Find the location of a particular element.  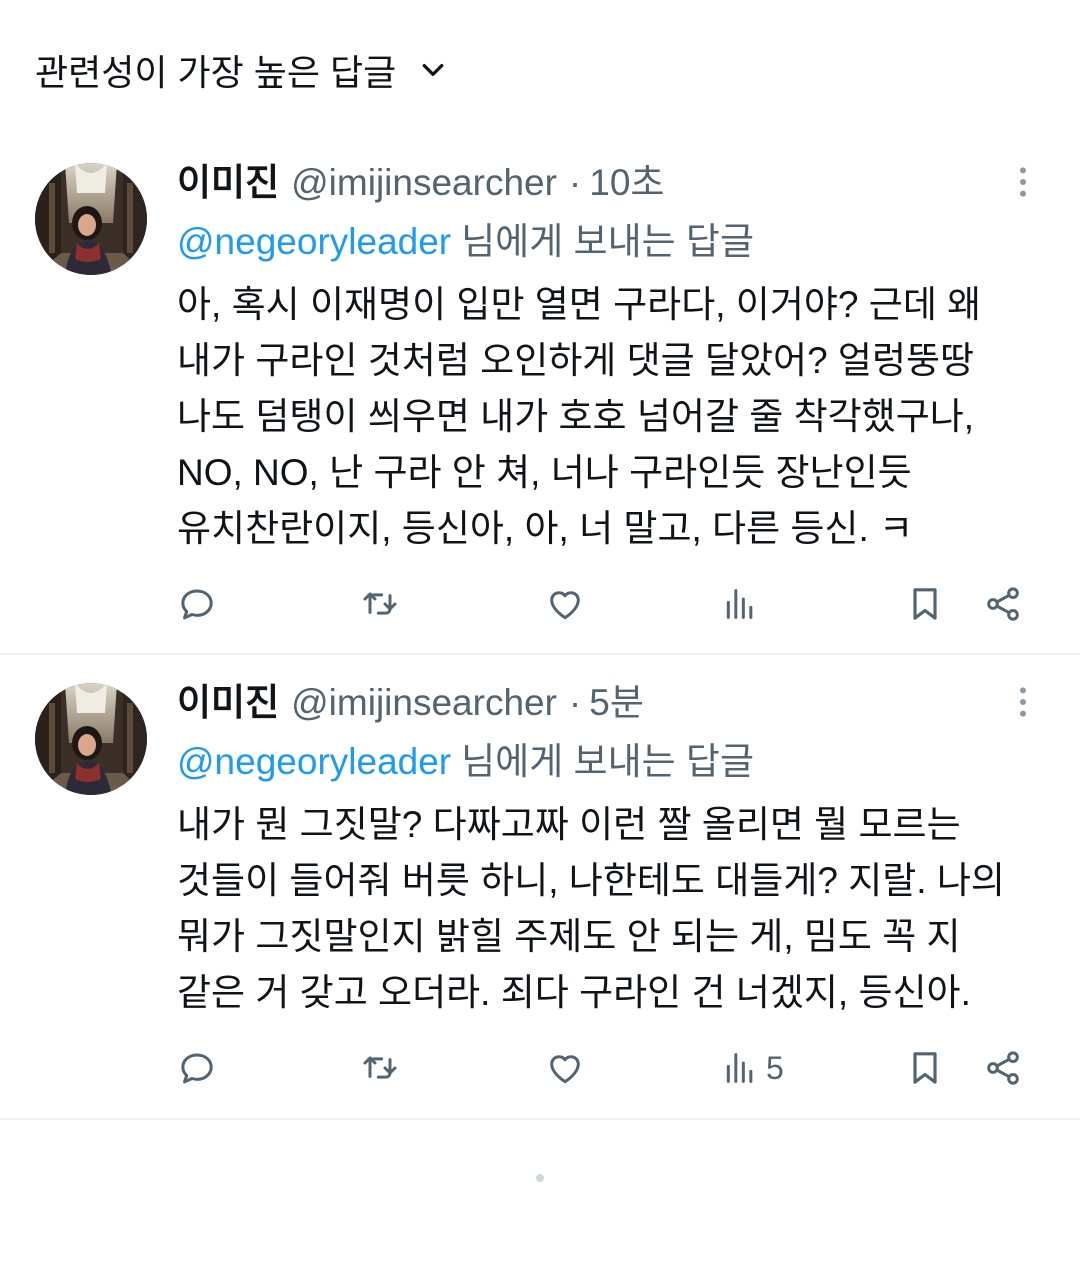

tweet-text-line: 유치찬란이지, 등신아, 아, 너 말고, 다른 등신. ㅋ is located at coordinates (545, 528).